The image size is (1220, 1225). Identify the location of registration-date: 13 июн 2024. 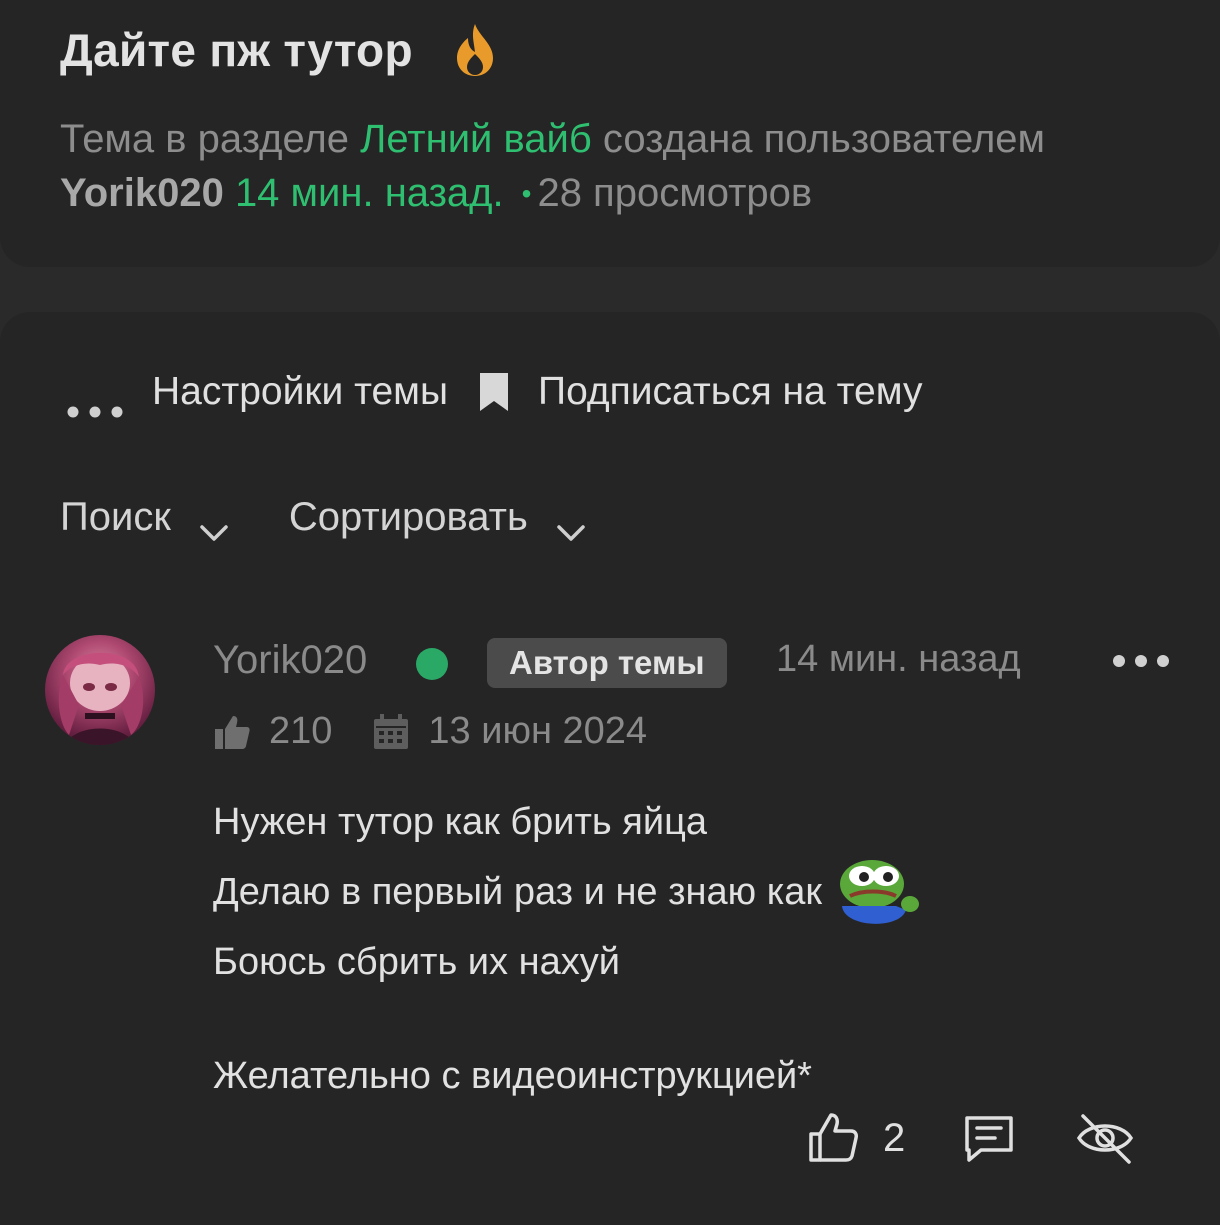
(538, 731).